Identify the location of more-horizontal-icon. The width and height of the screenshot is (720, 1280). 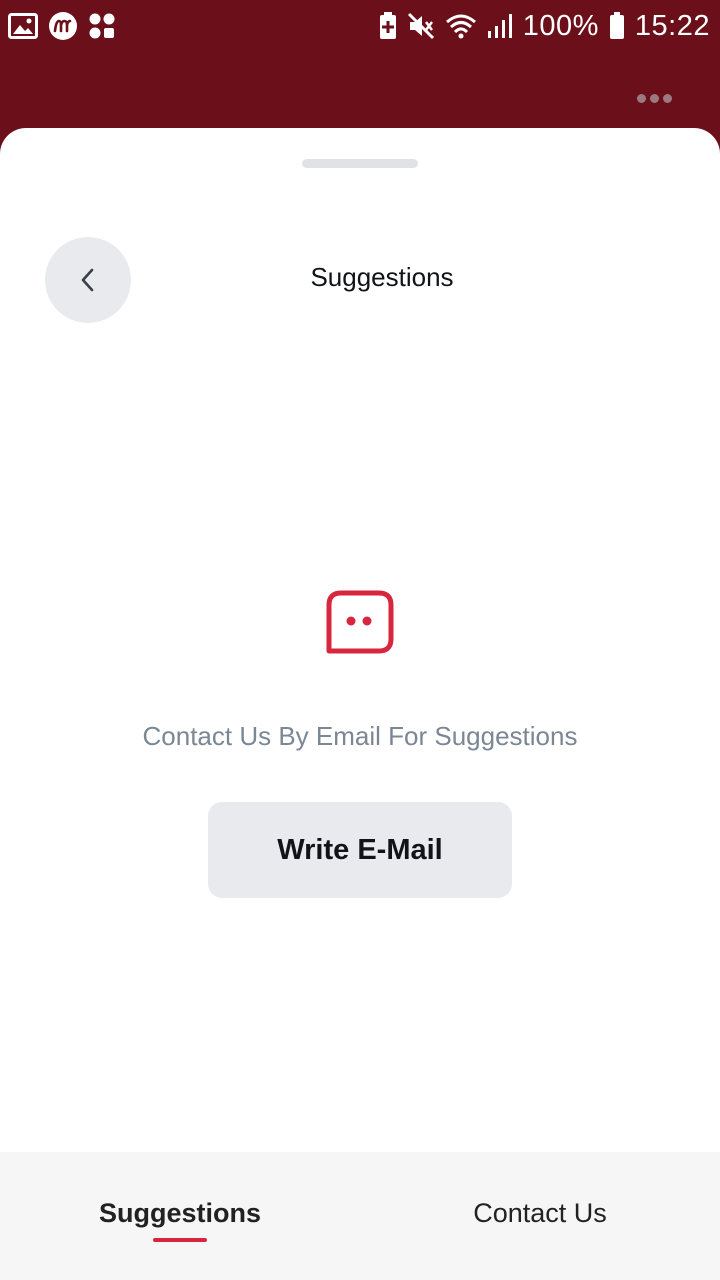
(654, 98).